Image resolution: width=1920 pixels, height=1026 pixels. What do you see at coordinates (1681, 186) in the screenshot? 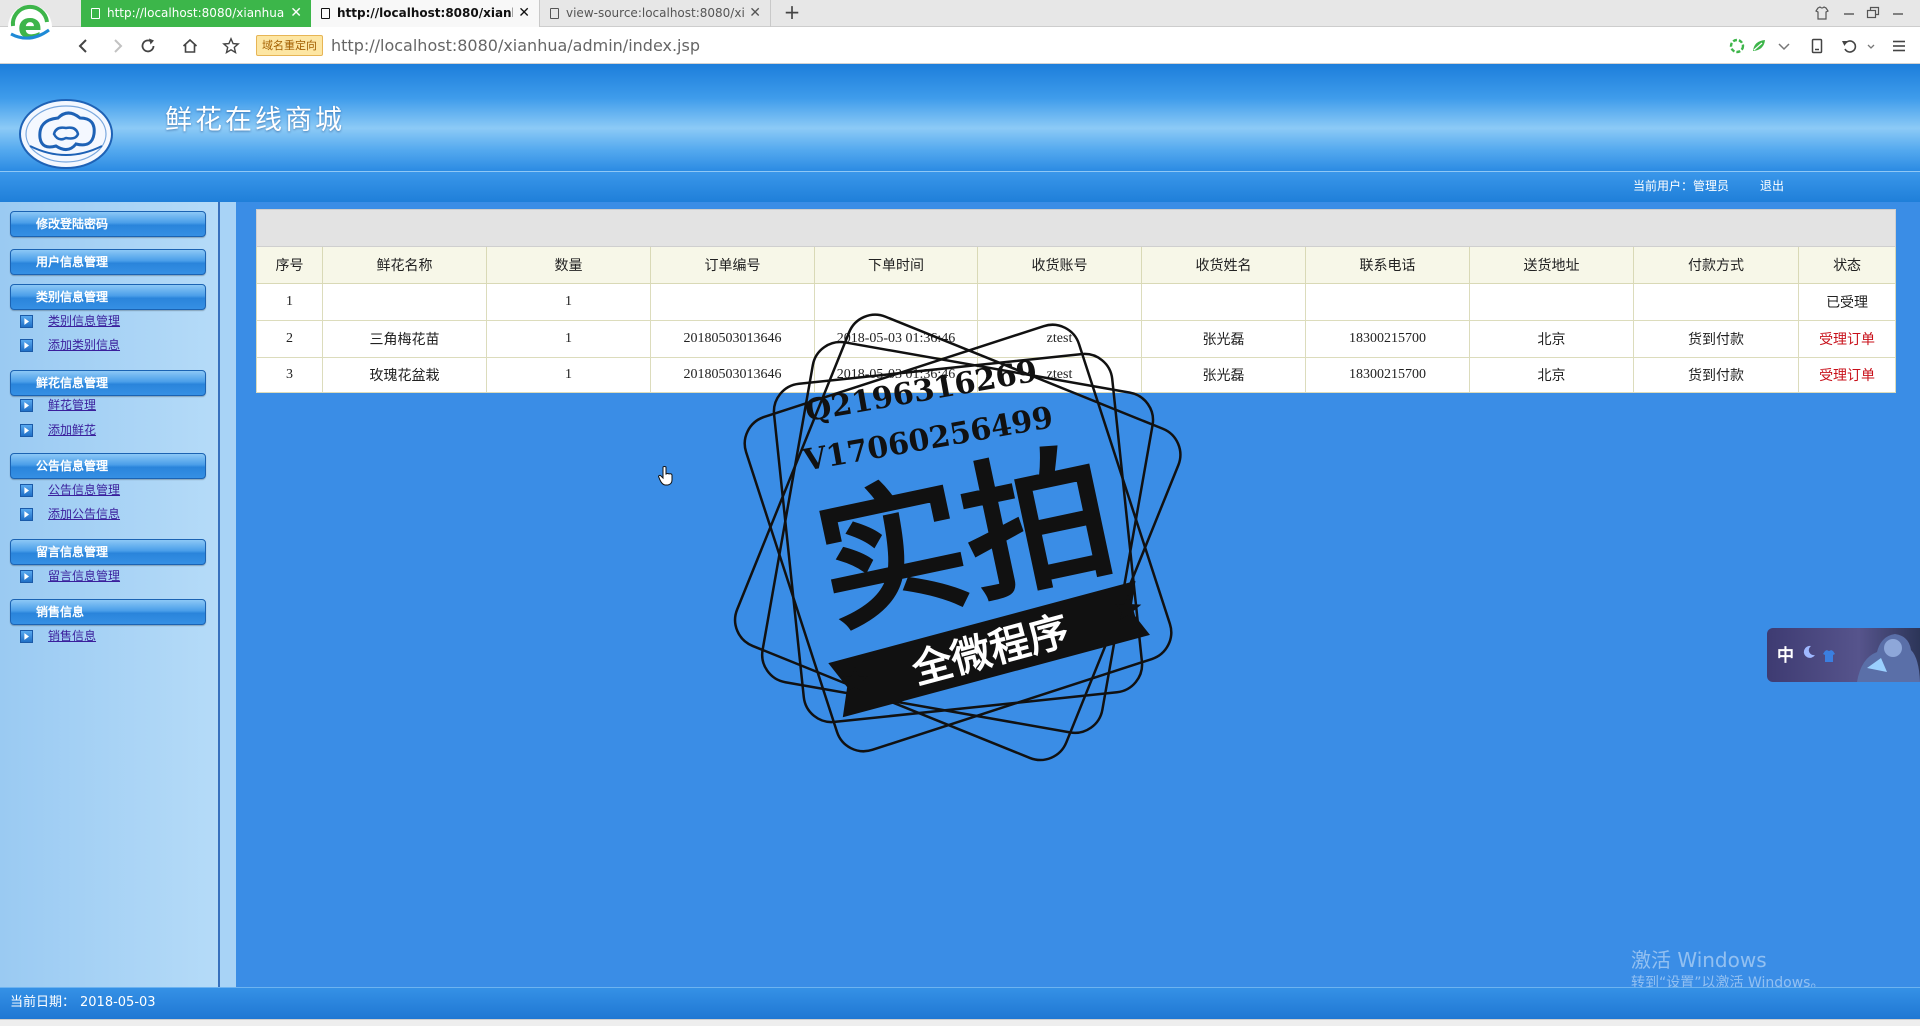
I see `current-user-label: 当前用户：管理员` at bounding box center [1681, 186].